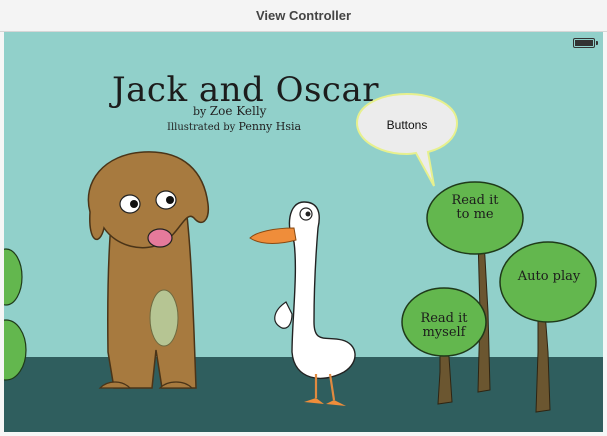 The width and height of the screenshot is (607, 436). I want to click on dog-character-icon, so click(148, 270).